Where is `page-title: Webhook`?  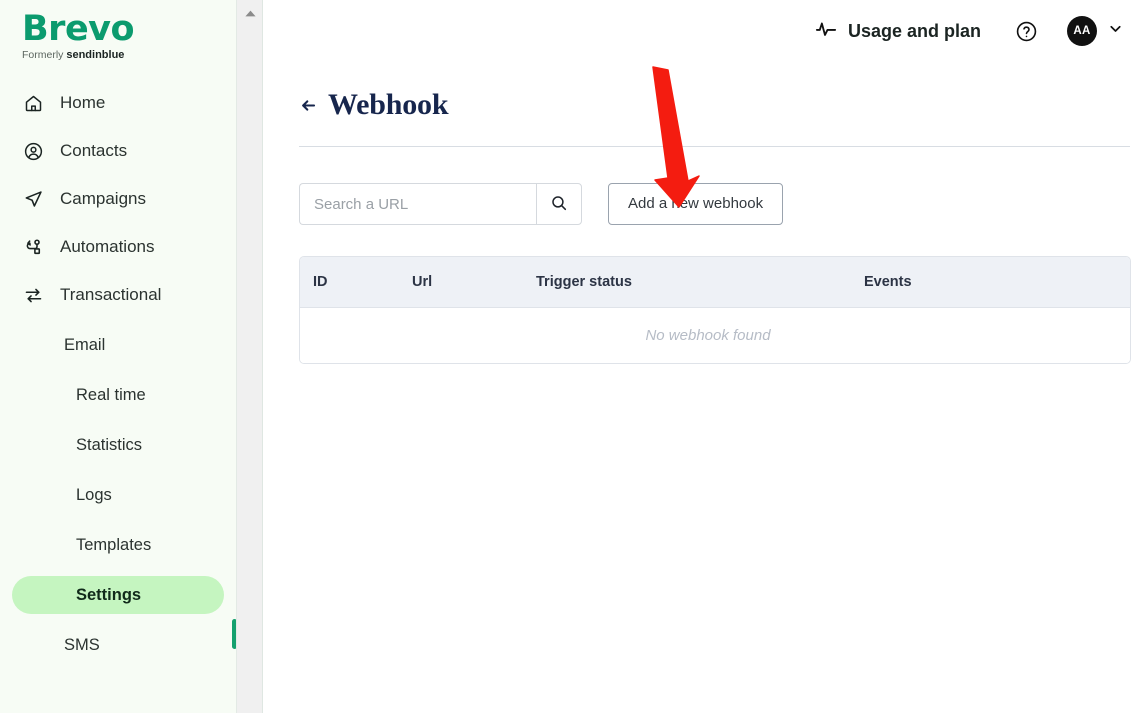
page-title: Webhook is located at coordinates (388, 104).